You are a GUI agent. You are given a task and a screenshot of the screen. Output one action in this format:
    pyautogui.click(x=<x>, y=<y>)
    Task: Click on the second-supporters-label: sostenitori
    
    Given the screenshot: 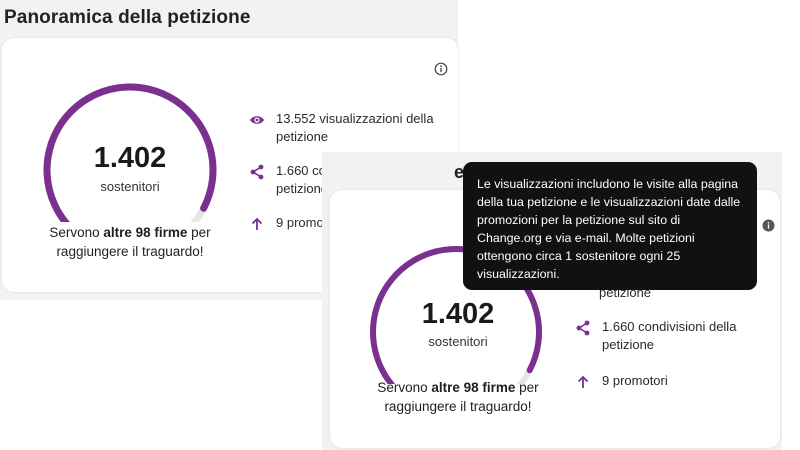 What is the action you would take?
    pyautogui.click(x=458, y=341)
    